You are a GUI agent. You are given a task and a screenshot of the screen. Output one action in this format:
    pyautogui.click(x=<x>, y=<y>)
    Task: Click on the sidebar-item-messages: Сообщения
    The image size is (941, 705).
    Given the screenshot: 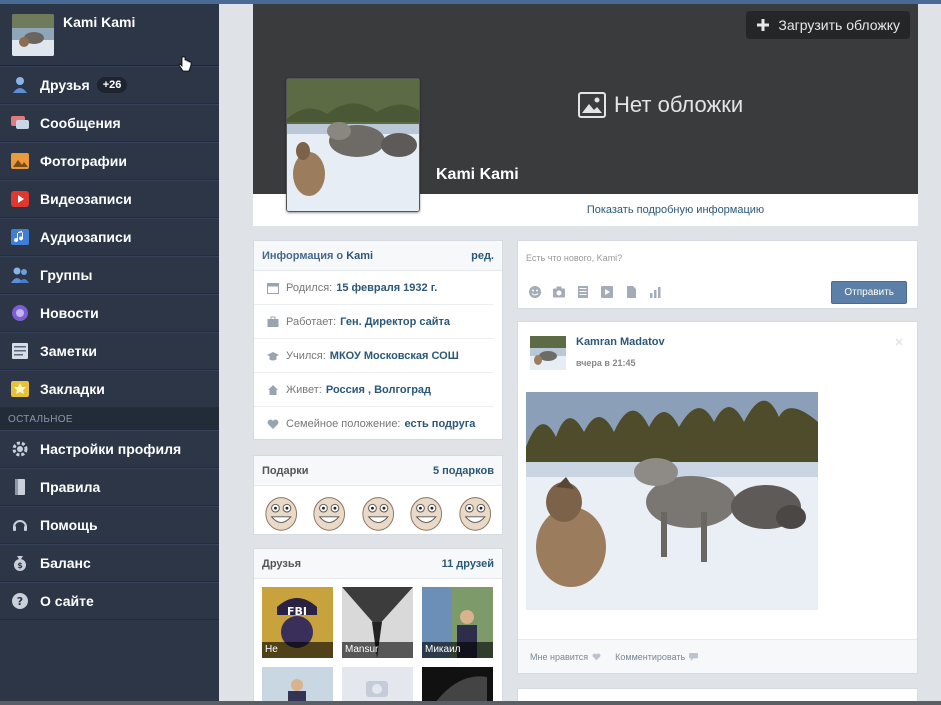 What is the action you would take?
    pyautogui.click(x=109, y=123)
    